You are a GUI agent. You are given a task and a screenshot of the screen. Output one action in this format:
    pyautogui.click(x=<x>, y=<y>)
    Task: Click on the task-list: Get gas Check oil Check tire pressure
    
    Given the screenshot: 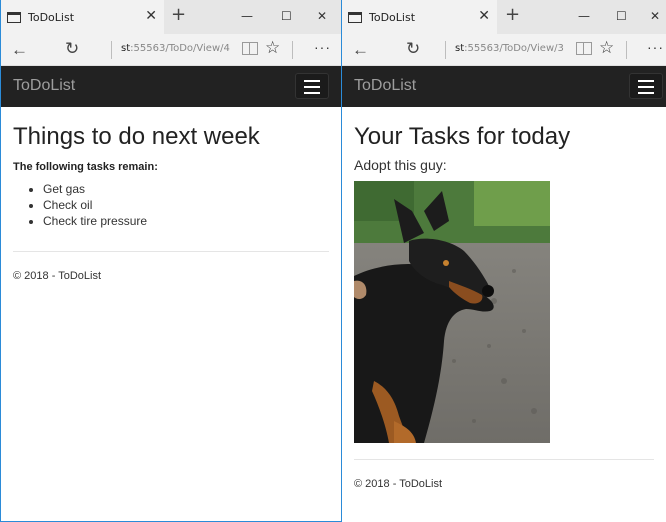 What is the action you would take?
    pyautogui.click(x=186, y=205)
    